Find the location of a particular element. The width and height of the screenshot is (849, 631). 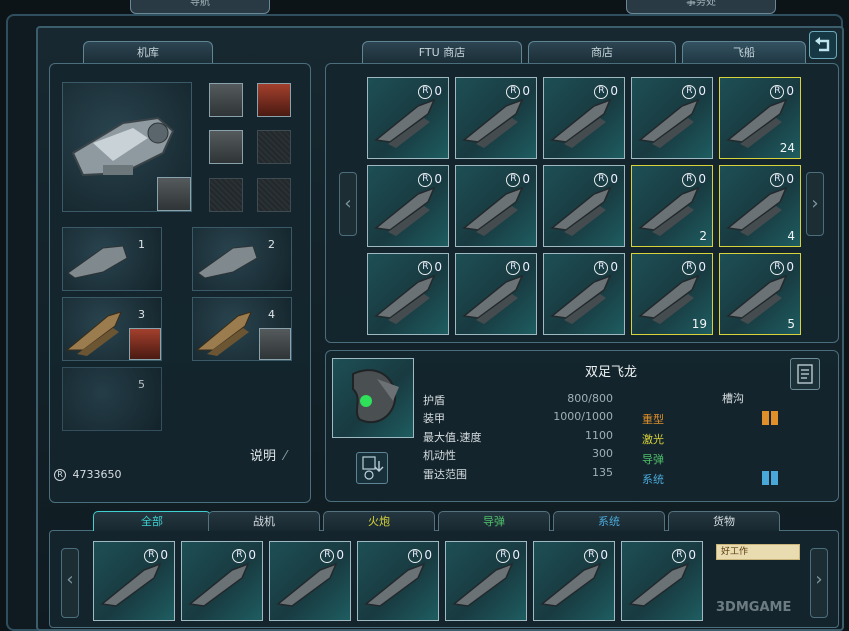

watermark: 3DMGAME is located at coordinates (753, 607).